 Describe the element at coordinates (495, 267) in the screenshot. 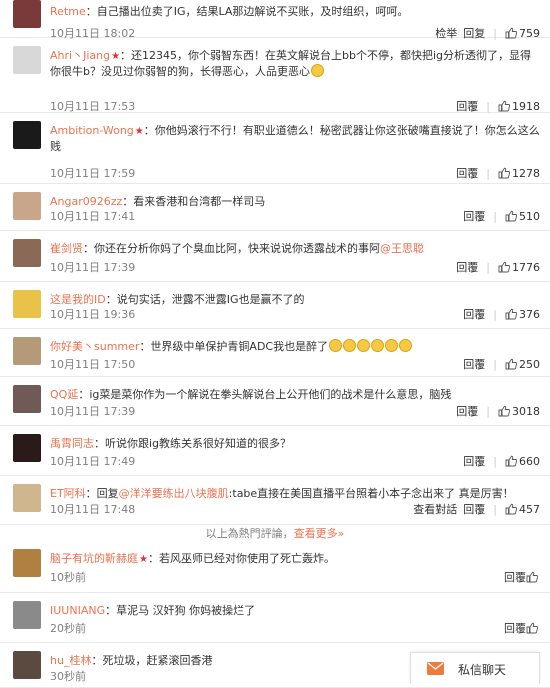

I see `comment-actions: 回覆 | 1776` at that location.